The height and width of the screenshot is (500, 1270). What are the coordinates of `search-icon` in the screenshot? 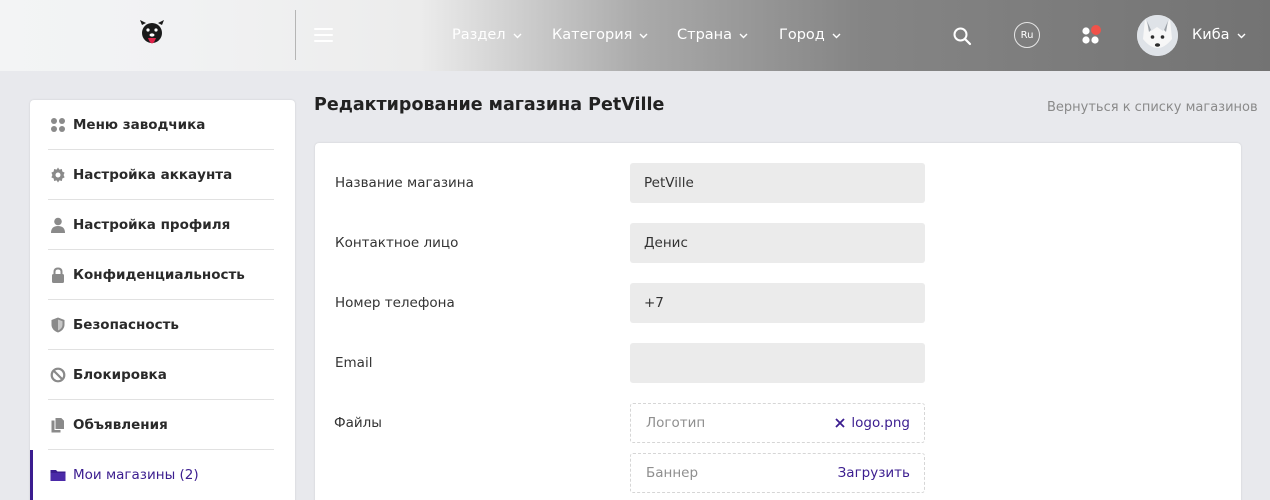 It's located at (962, 36).